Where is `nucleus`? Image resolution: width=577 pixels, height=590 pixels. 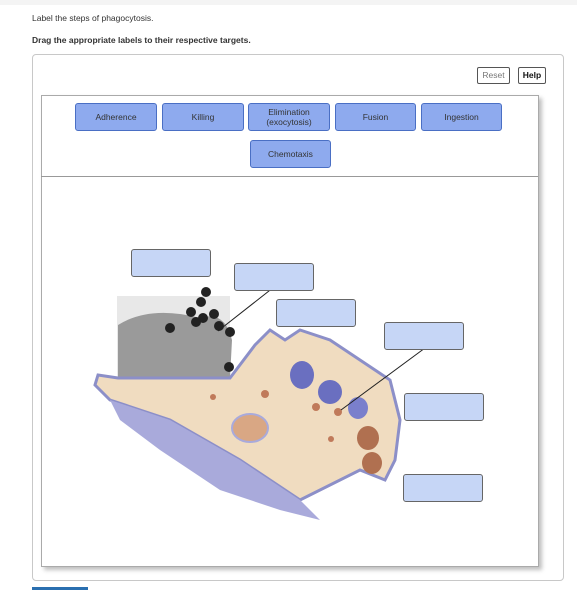
nucleus is located at coordinates (250, 428).